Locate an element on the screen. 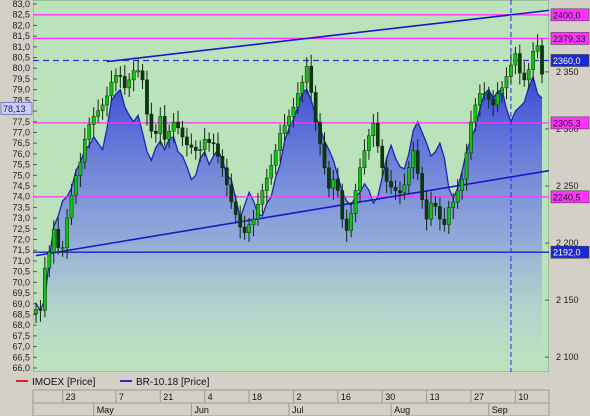  left-axis-tick-label: 71,0 is located at coordinates (21, 261).